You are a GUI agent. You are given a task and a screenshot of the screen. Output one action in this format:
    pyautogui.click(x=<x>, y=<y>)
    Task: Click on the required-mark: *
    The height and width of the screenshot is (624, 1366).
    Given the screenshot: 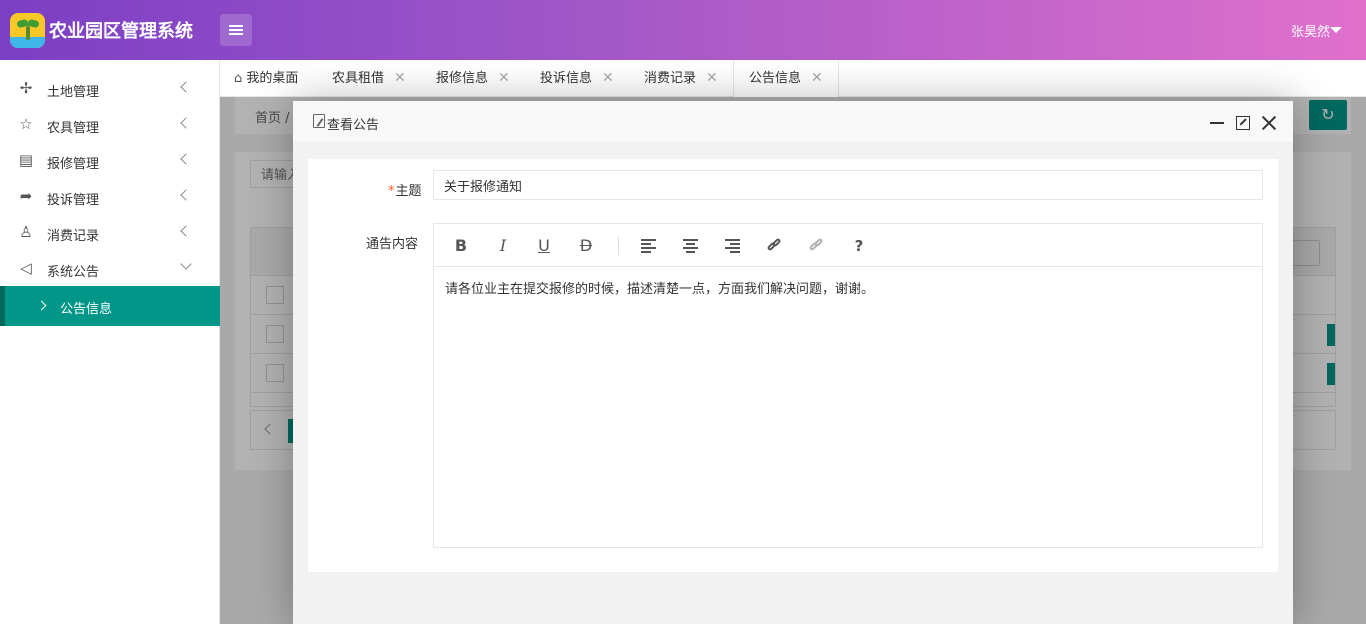 What is the action you would take?
    pyautogui.click(x=391, y=191)
    